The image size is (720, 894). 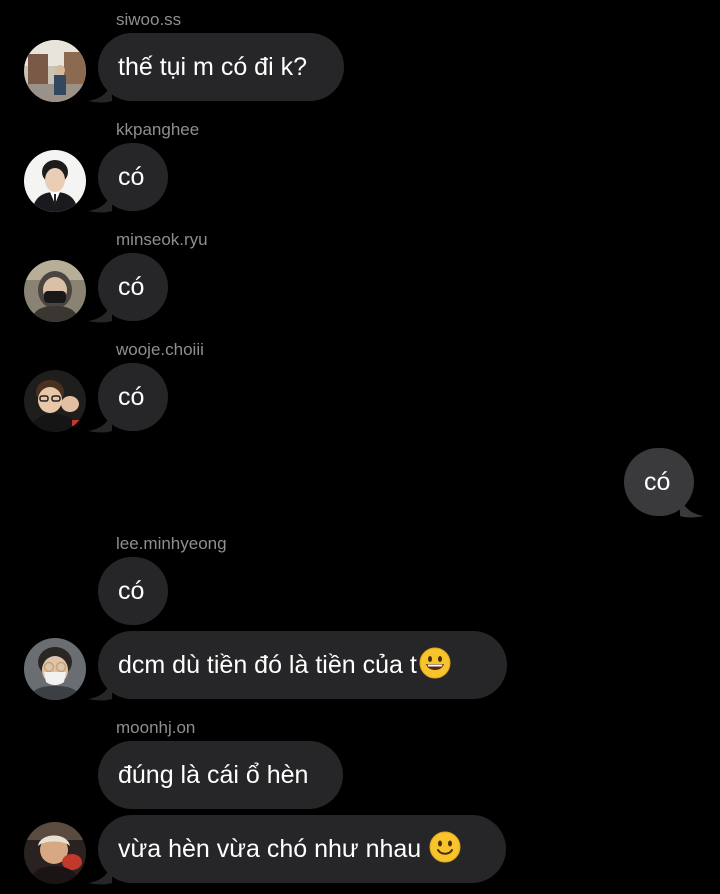 I want to click on message-text: đúng là cái ổ hèn, so click(x=213, y=775).